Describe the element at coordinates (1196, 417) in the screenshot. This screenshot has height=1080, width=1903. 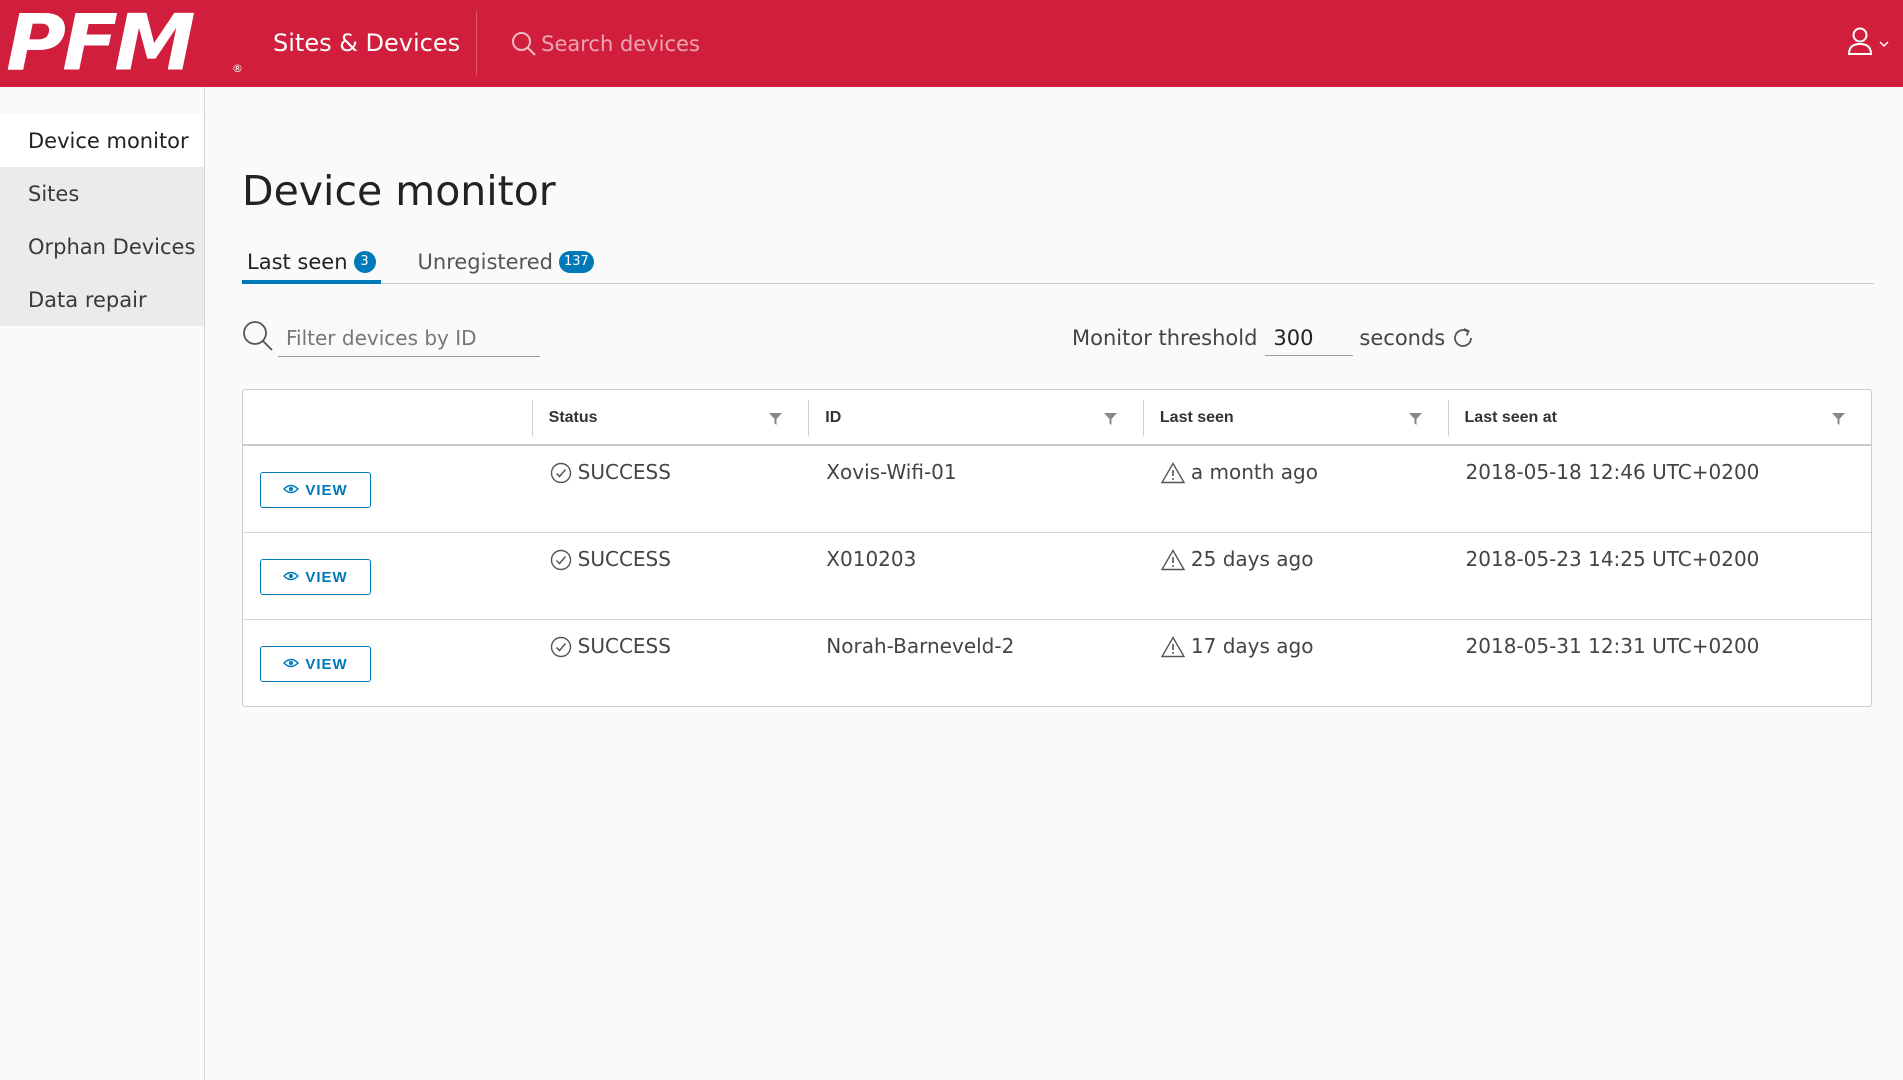
I see `column-label: Last seen` at that location.